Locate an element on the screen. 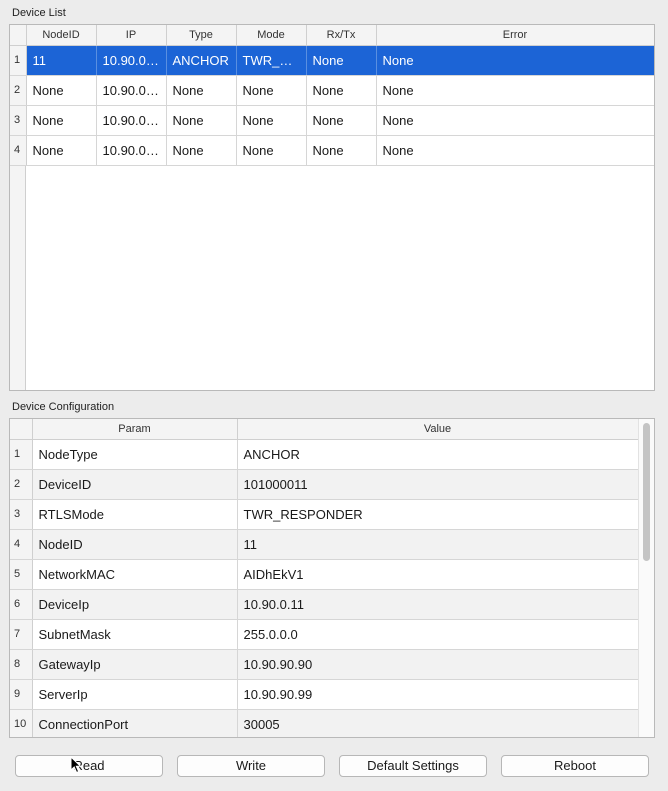  config-row: 6 DeviceIp 10.90.0.11 is located at coordinates (324, 604).